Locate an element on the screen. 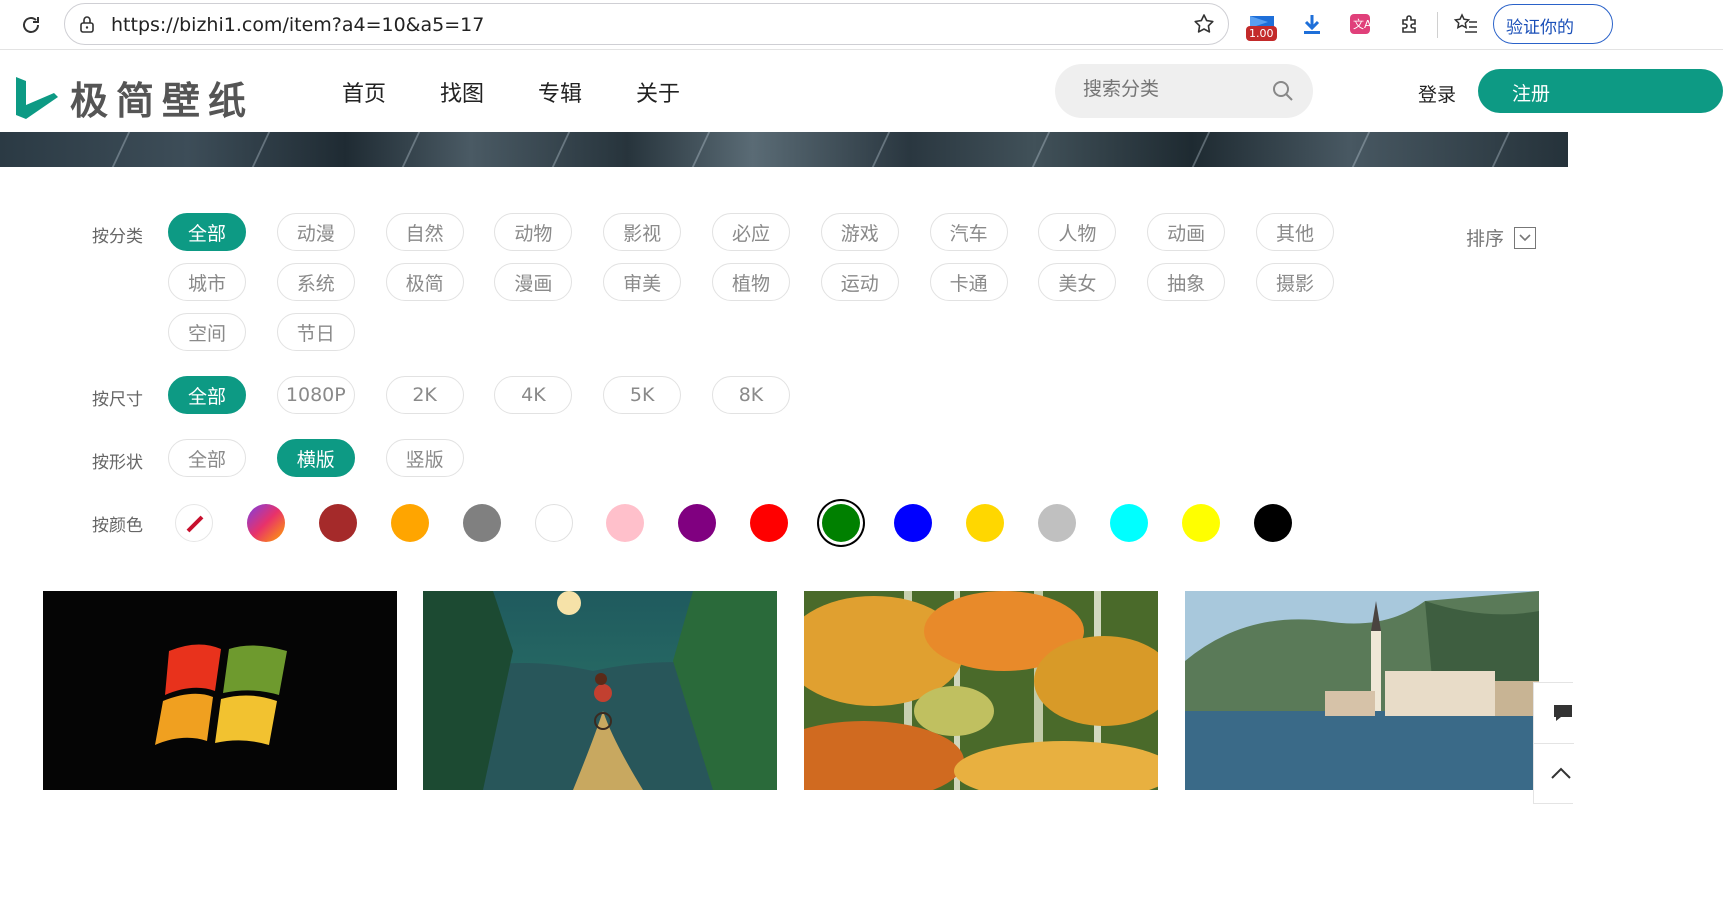 The width and height of the screenshot is (1723, 898). svg-text: 文A is located at coordinates (1362, 24).